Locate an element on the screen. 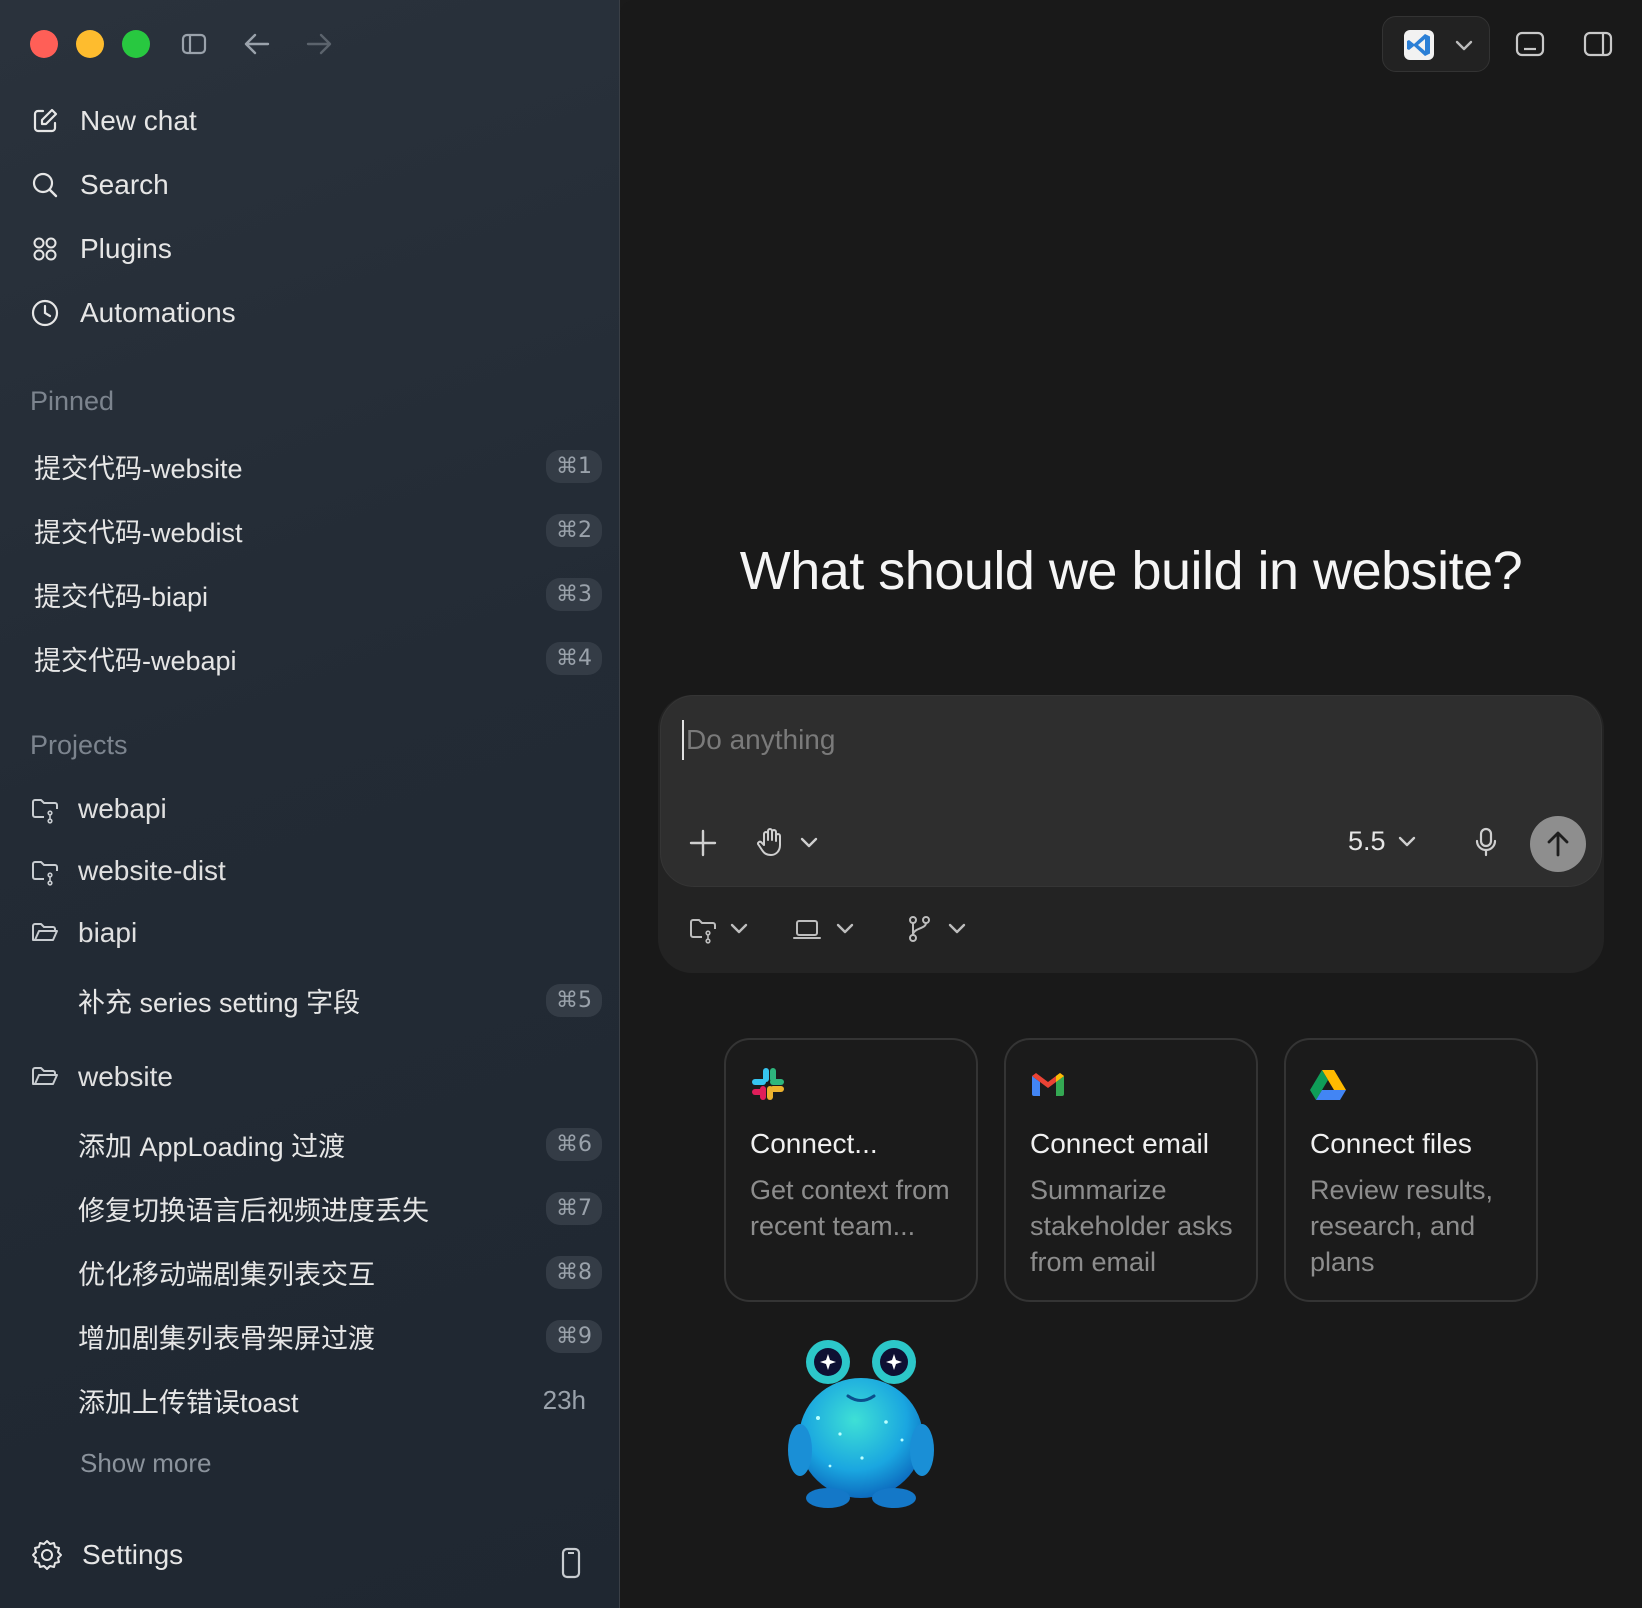  projects-section-label: Projects is located at coordinates (79, 745).